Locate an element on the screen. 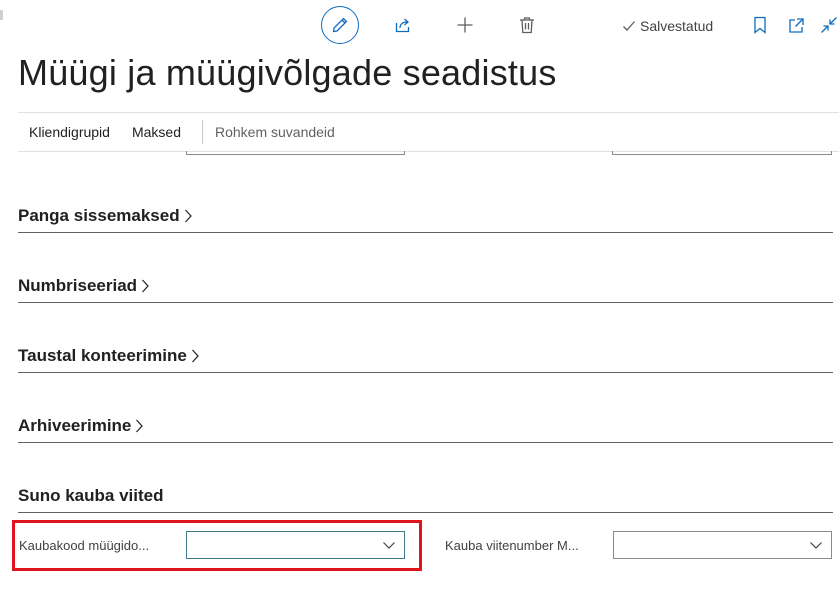  edit-icon is located at coordinates (340, 25).